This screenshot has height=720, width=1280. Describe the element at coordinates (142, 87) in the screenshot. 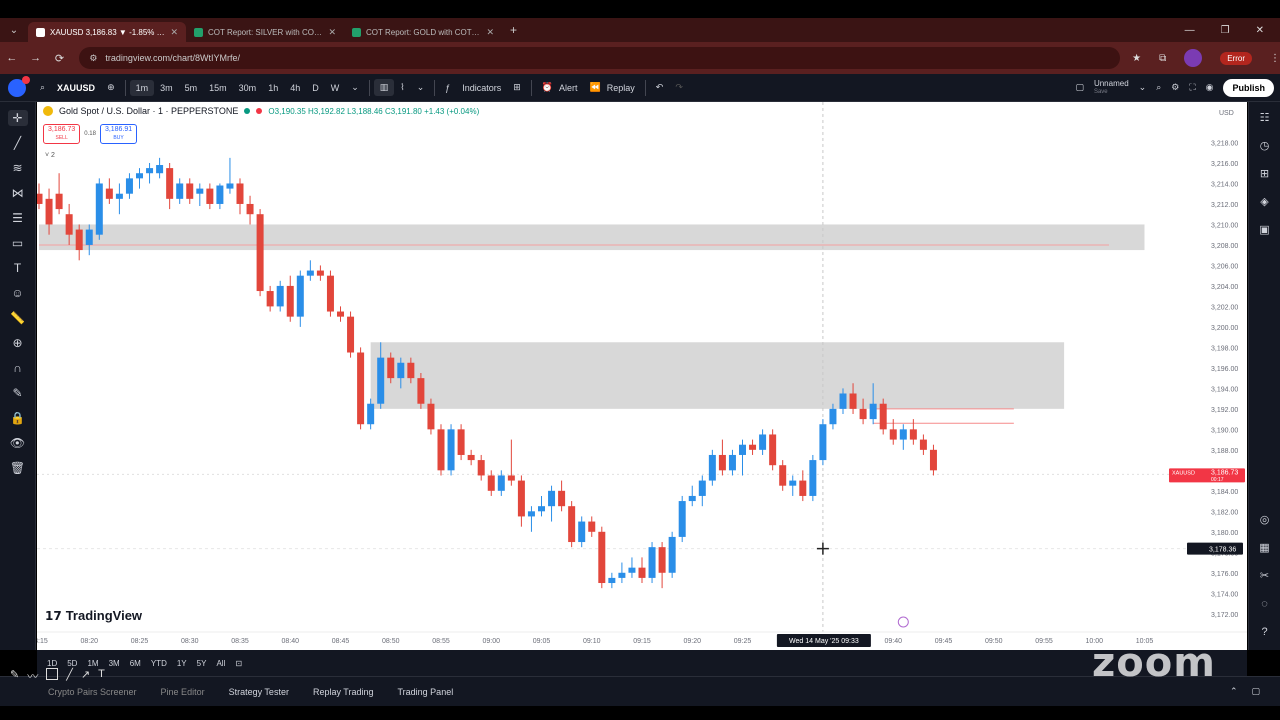

I see `interval-1m: 1m` at that location.